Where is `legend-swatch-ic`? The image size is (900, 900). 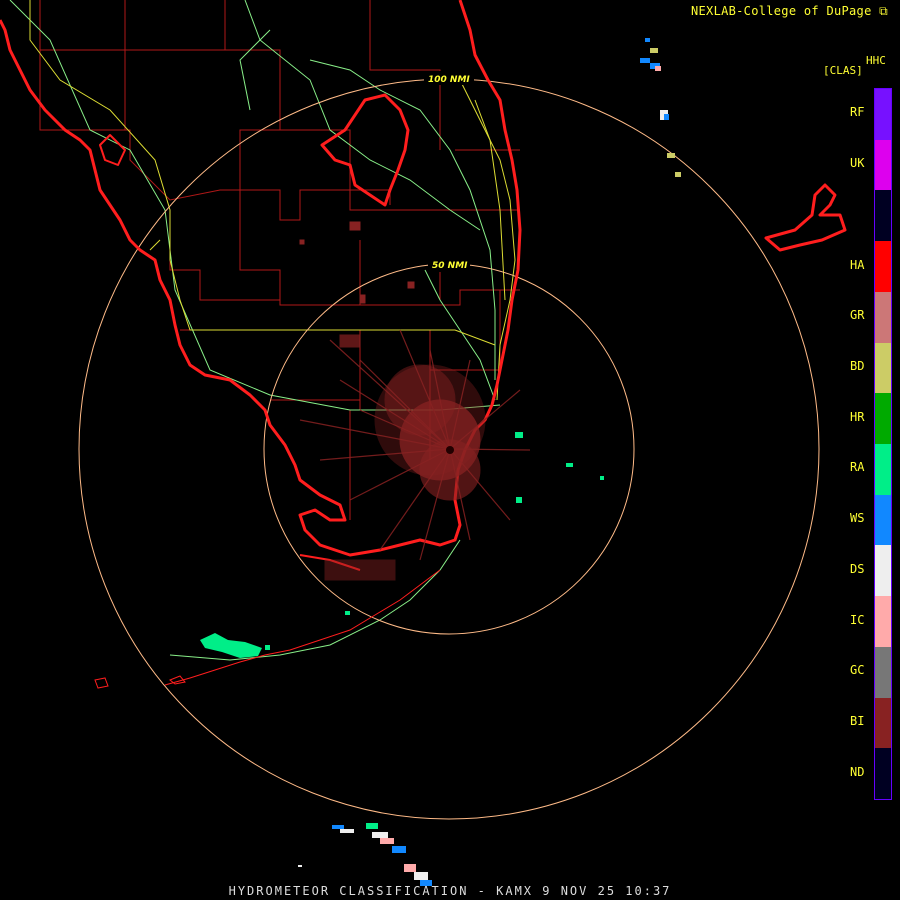 legend-swatch-ic is located at coordinates (883, 621).